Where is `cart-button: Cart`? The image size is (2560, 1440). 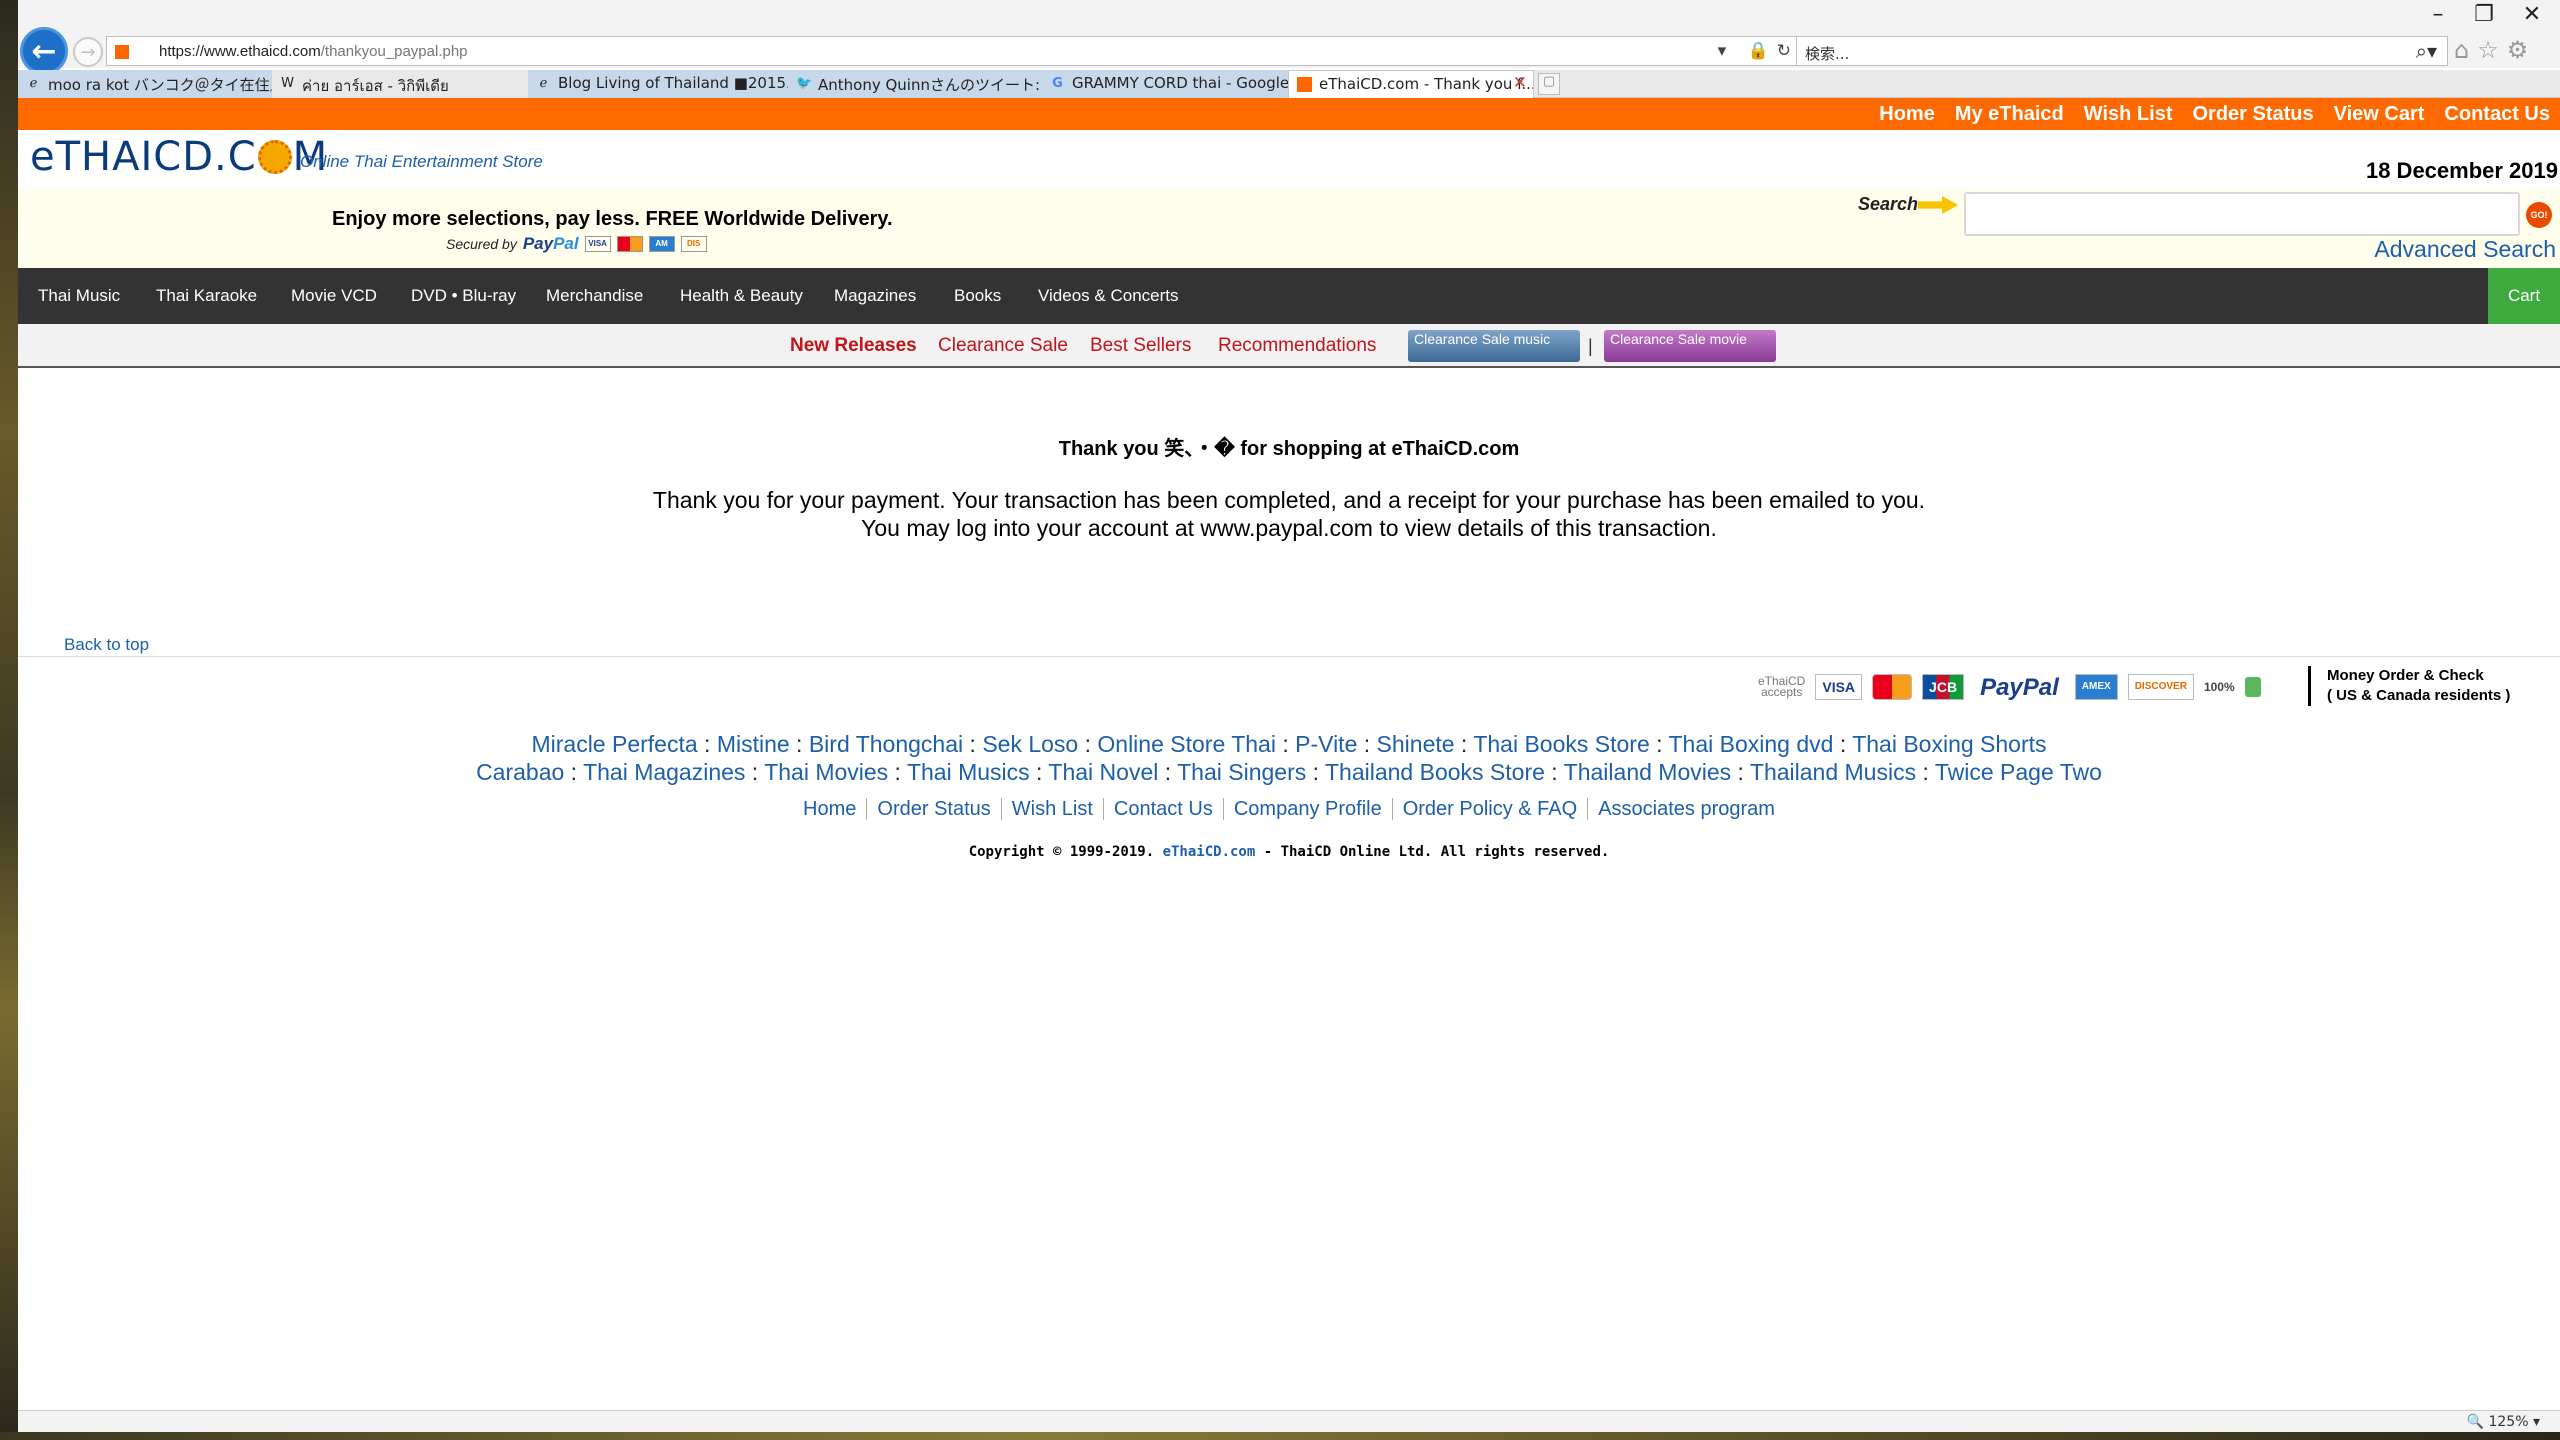
cart-button: Cart is located at coordinates (2524, 296).